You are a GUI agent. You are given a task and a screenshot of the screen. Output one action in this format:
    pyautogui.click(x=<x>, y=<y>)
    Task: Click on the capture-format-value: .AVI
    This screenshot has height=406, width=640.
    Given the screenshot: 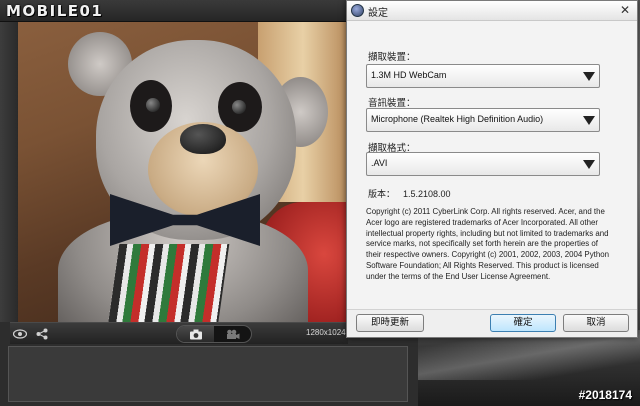 What is the action you would take?
    pyautogui.click(x=379, y=163)
    